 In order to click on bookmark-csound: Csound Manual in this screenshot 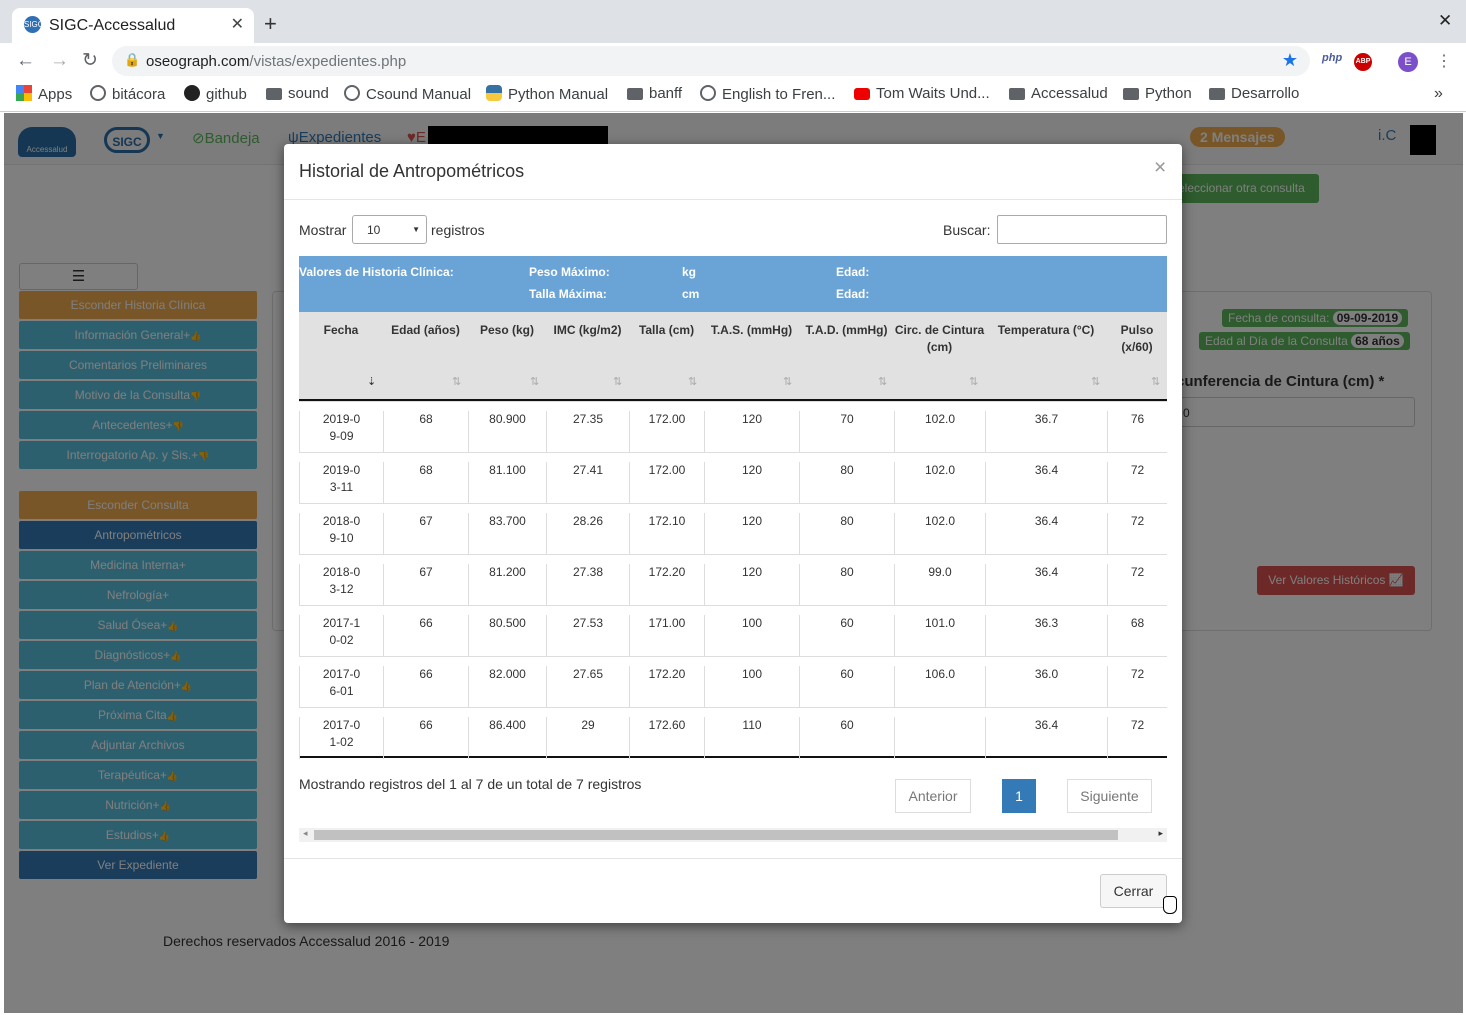, I will do `click(407, 94)`.